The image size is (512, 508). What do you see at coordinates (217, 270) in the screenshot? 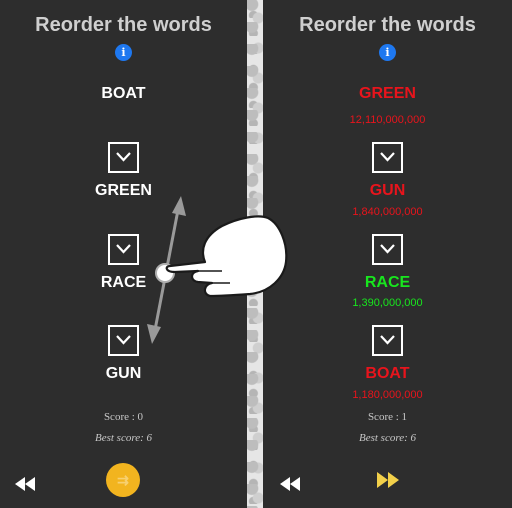
I see `drag-hint-overlay` at bounding box center [217, 270].